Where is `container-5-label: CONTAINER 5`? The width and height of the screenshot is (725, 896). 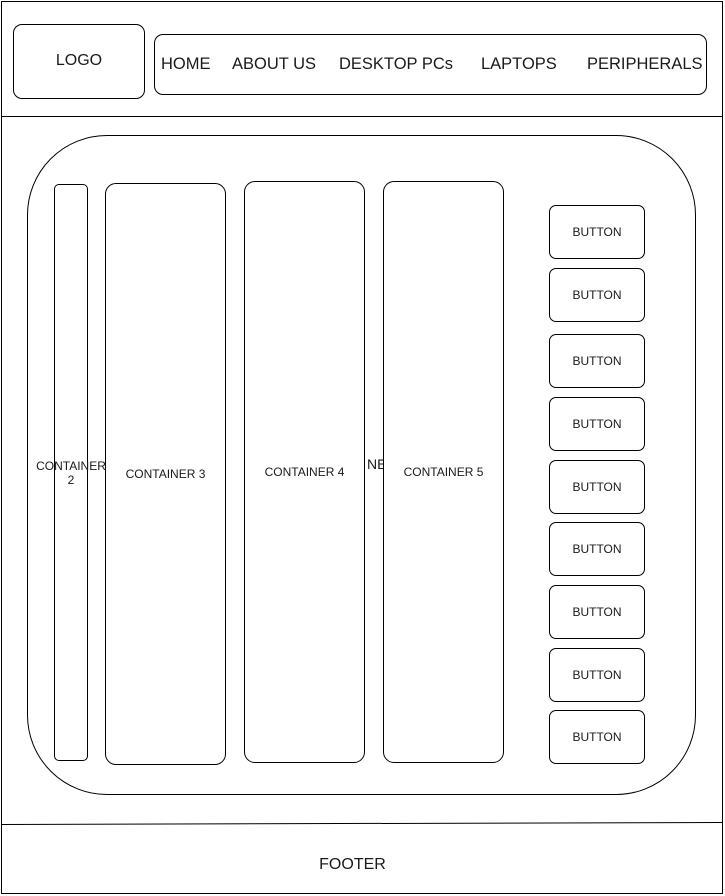 container-5-label: CONTAINER 5 is located at coordinates (443, 472).